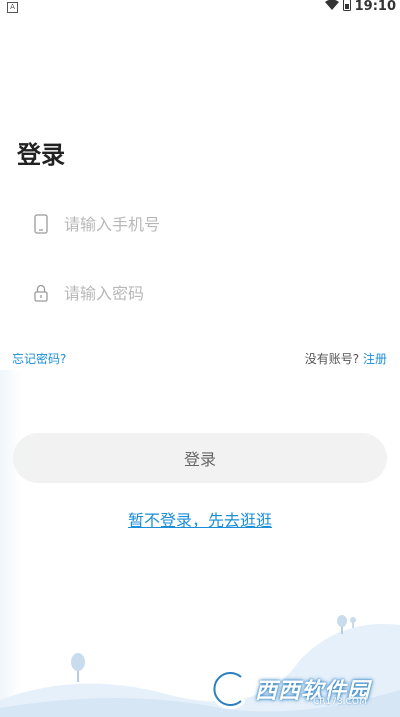  I want to click on watermark-logo: 西西软件园 CR173.COM, so click(299, 689).